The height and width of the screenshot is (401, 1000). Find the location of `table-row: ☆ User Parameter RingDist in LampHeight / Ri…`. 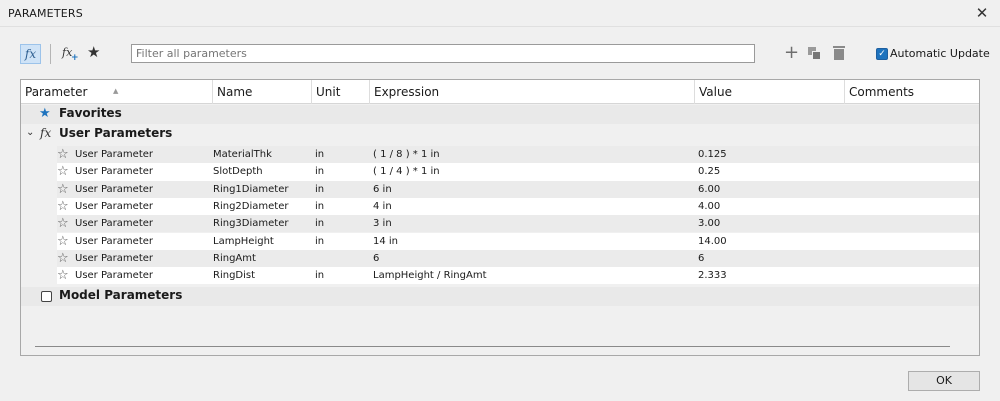

table-row: ☆ User Parameter RingDist in LampHeight / Ri… is located at coordinates (518, 276).